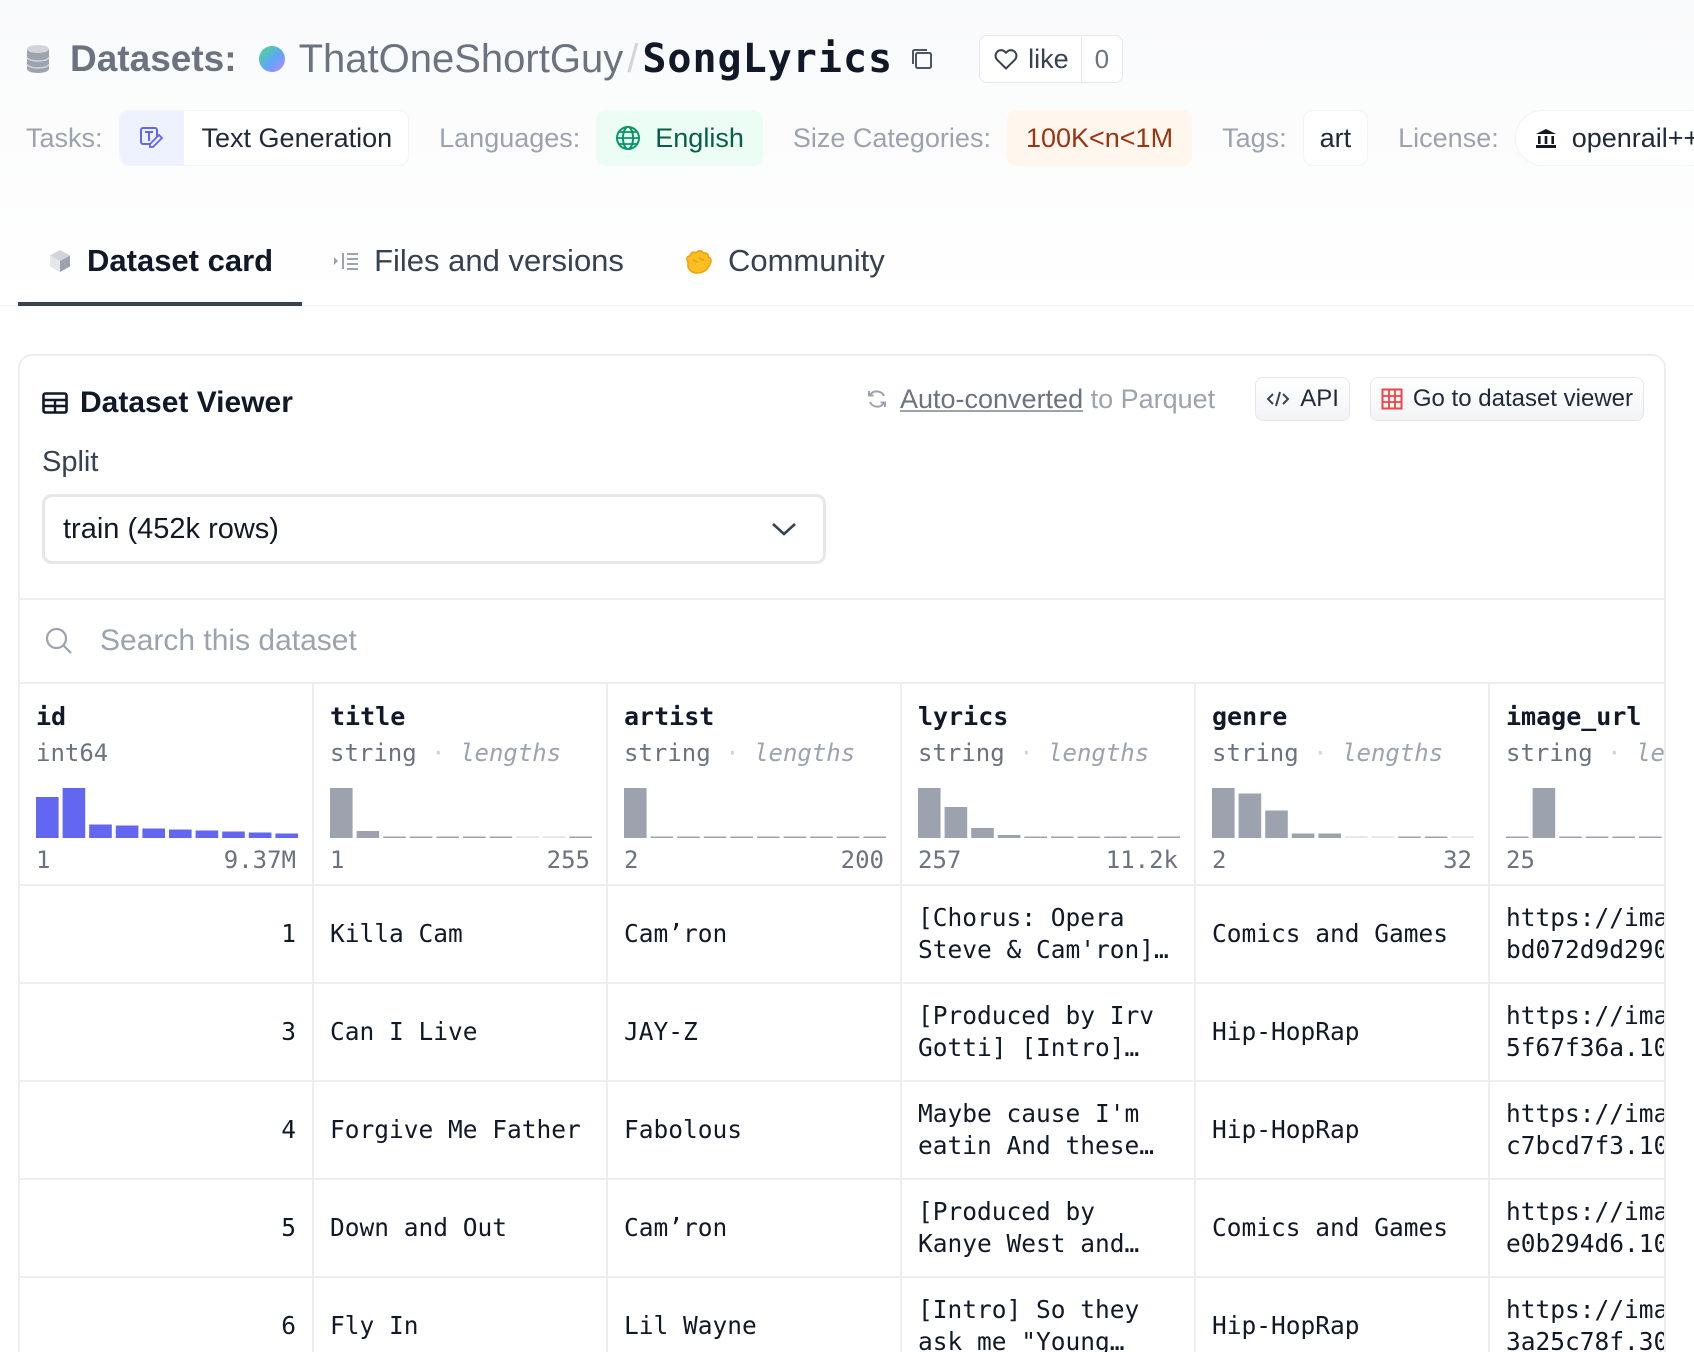 The height and width of the screenshot is (1352, 1694). I want to click on cell-image-url: https://ima 3a25c78f.30, so click(1577, 1315).